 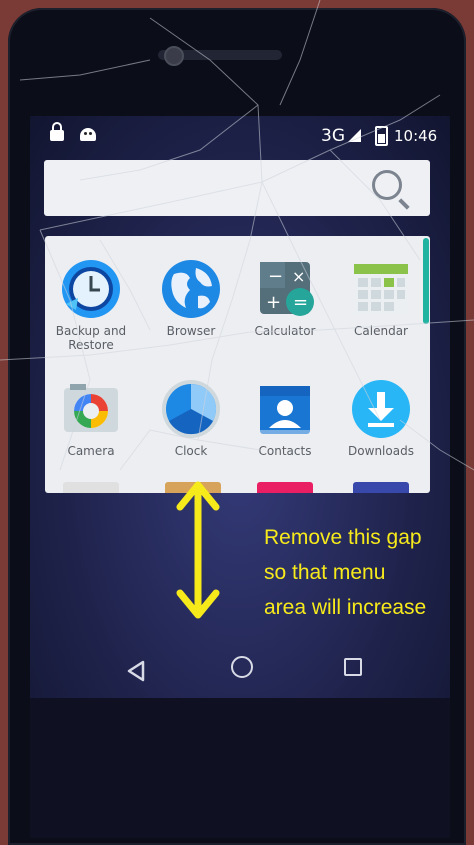 I want to click on app-label: Calculator, so click(x=285, y=331).